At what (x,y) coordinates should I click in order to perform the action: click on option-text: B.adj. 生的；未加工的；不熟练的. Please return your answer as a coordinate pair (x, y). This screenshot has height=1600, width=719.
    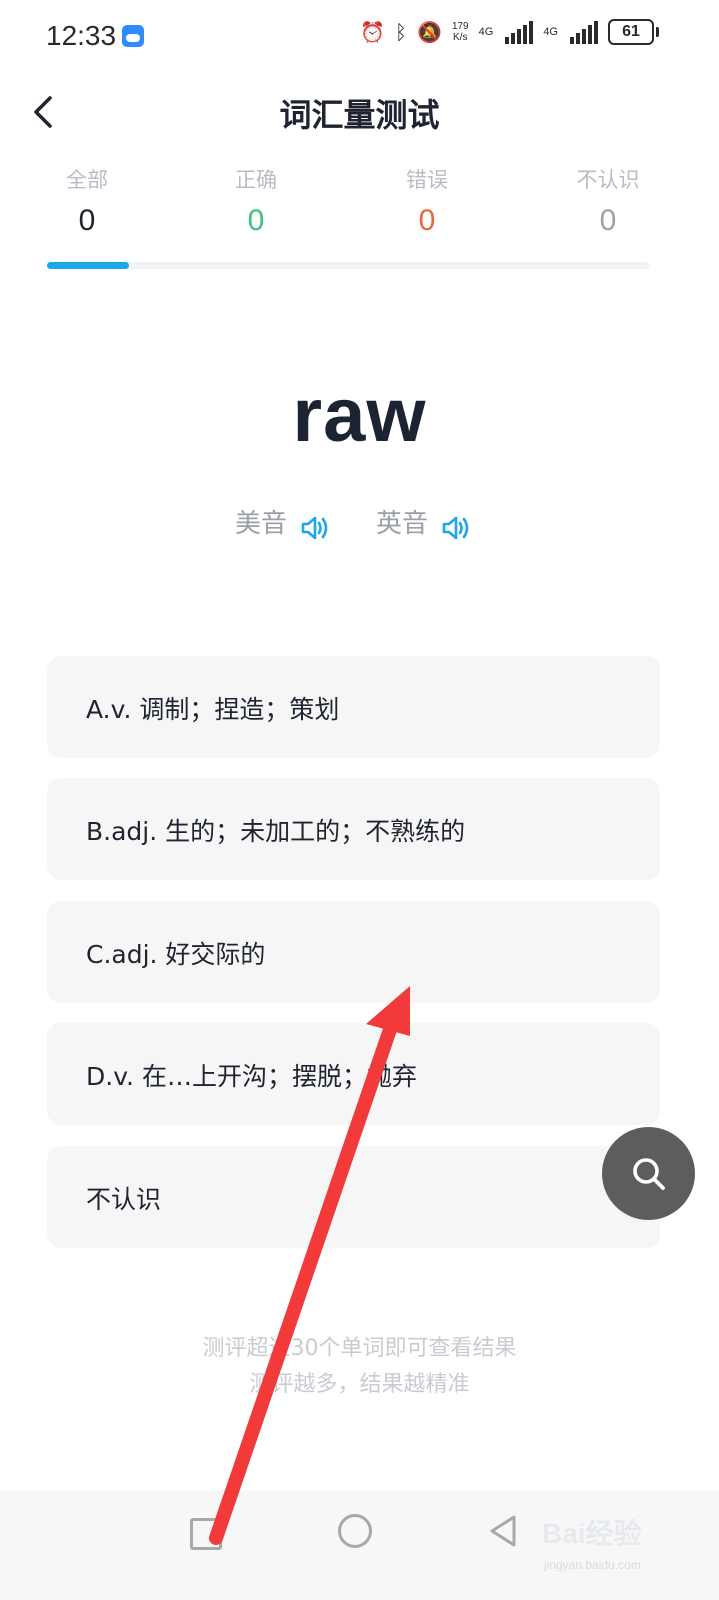
    Looking at the image, I should click on (276, 831).